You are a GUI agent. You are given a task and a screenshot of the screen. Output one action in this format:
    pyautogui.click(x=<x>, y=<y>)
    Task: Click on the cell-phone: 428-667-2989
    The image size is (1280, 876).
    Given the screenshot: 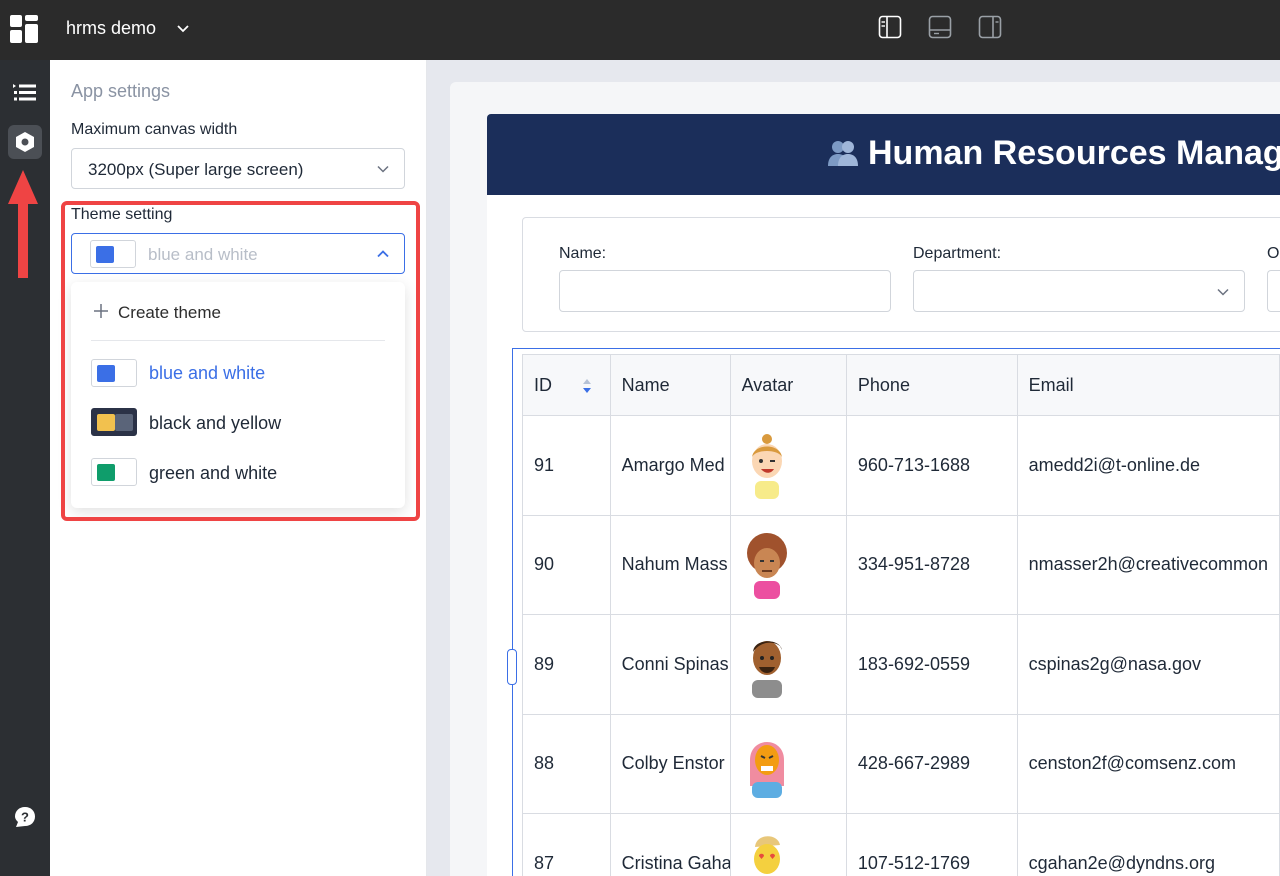 What is the action you would take?
    pyautogui.click(x=931, y=763)
    